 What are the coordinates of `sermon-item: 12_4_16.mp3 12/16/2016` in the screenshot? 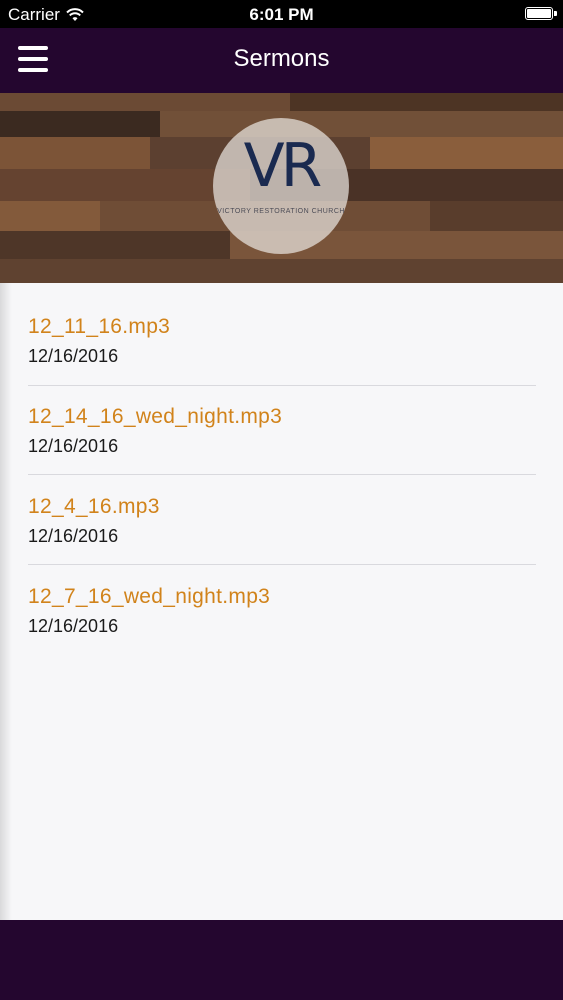 It's located at (282, 508).